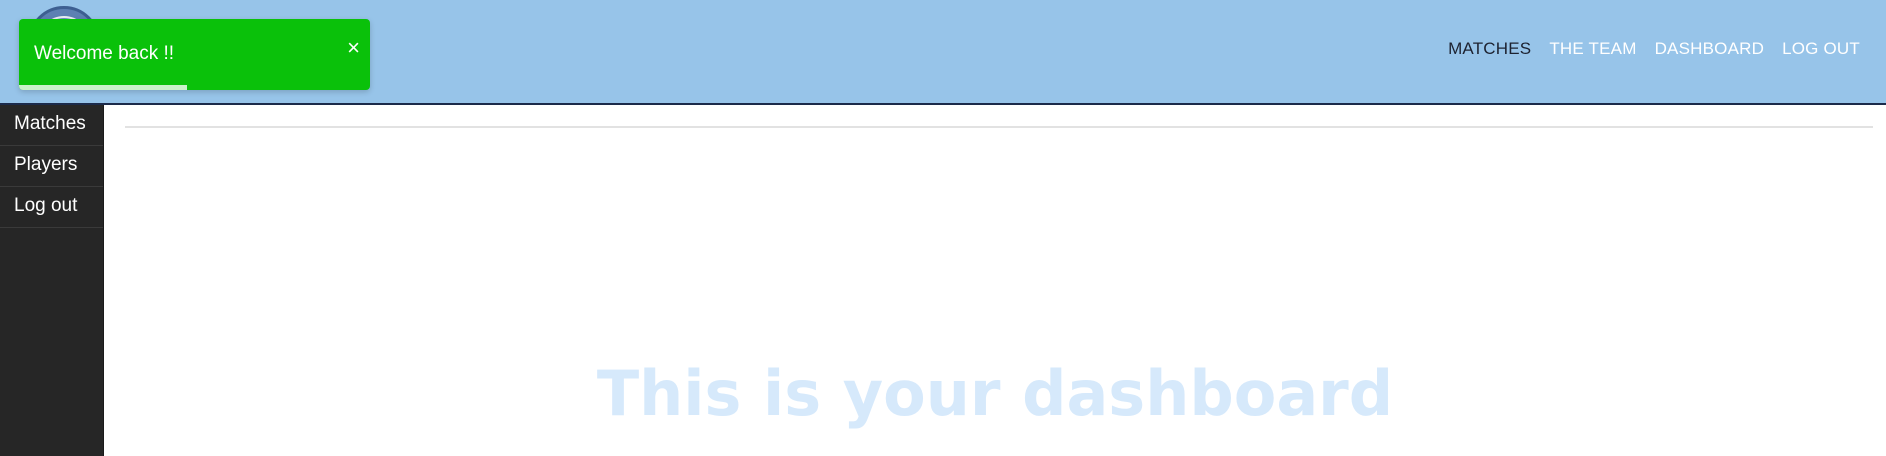 This screenshot has width=1886, height=456. What do you see at coordinates (1654, 49) in the screenshot?
I see `main-nav: MATCHES THE TEAM DASHBOARD LOG OUT` at bounding box center [1654, 49].